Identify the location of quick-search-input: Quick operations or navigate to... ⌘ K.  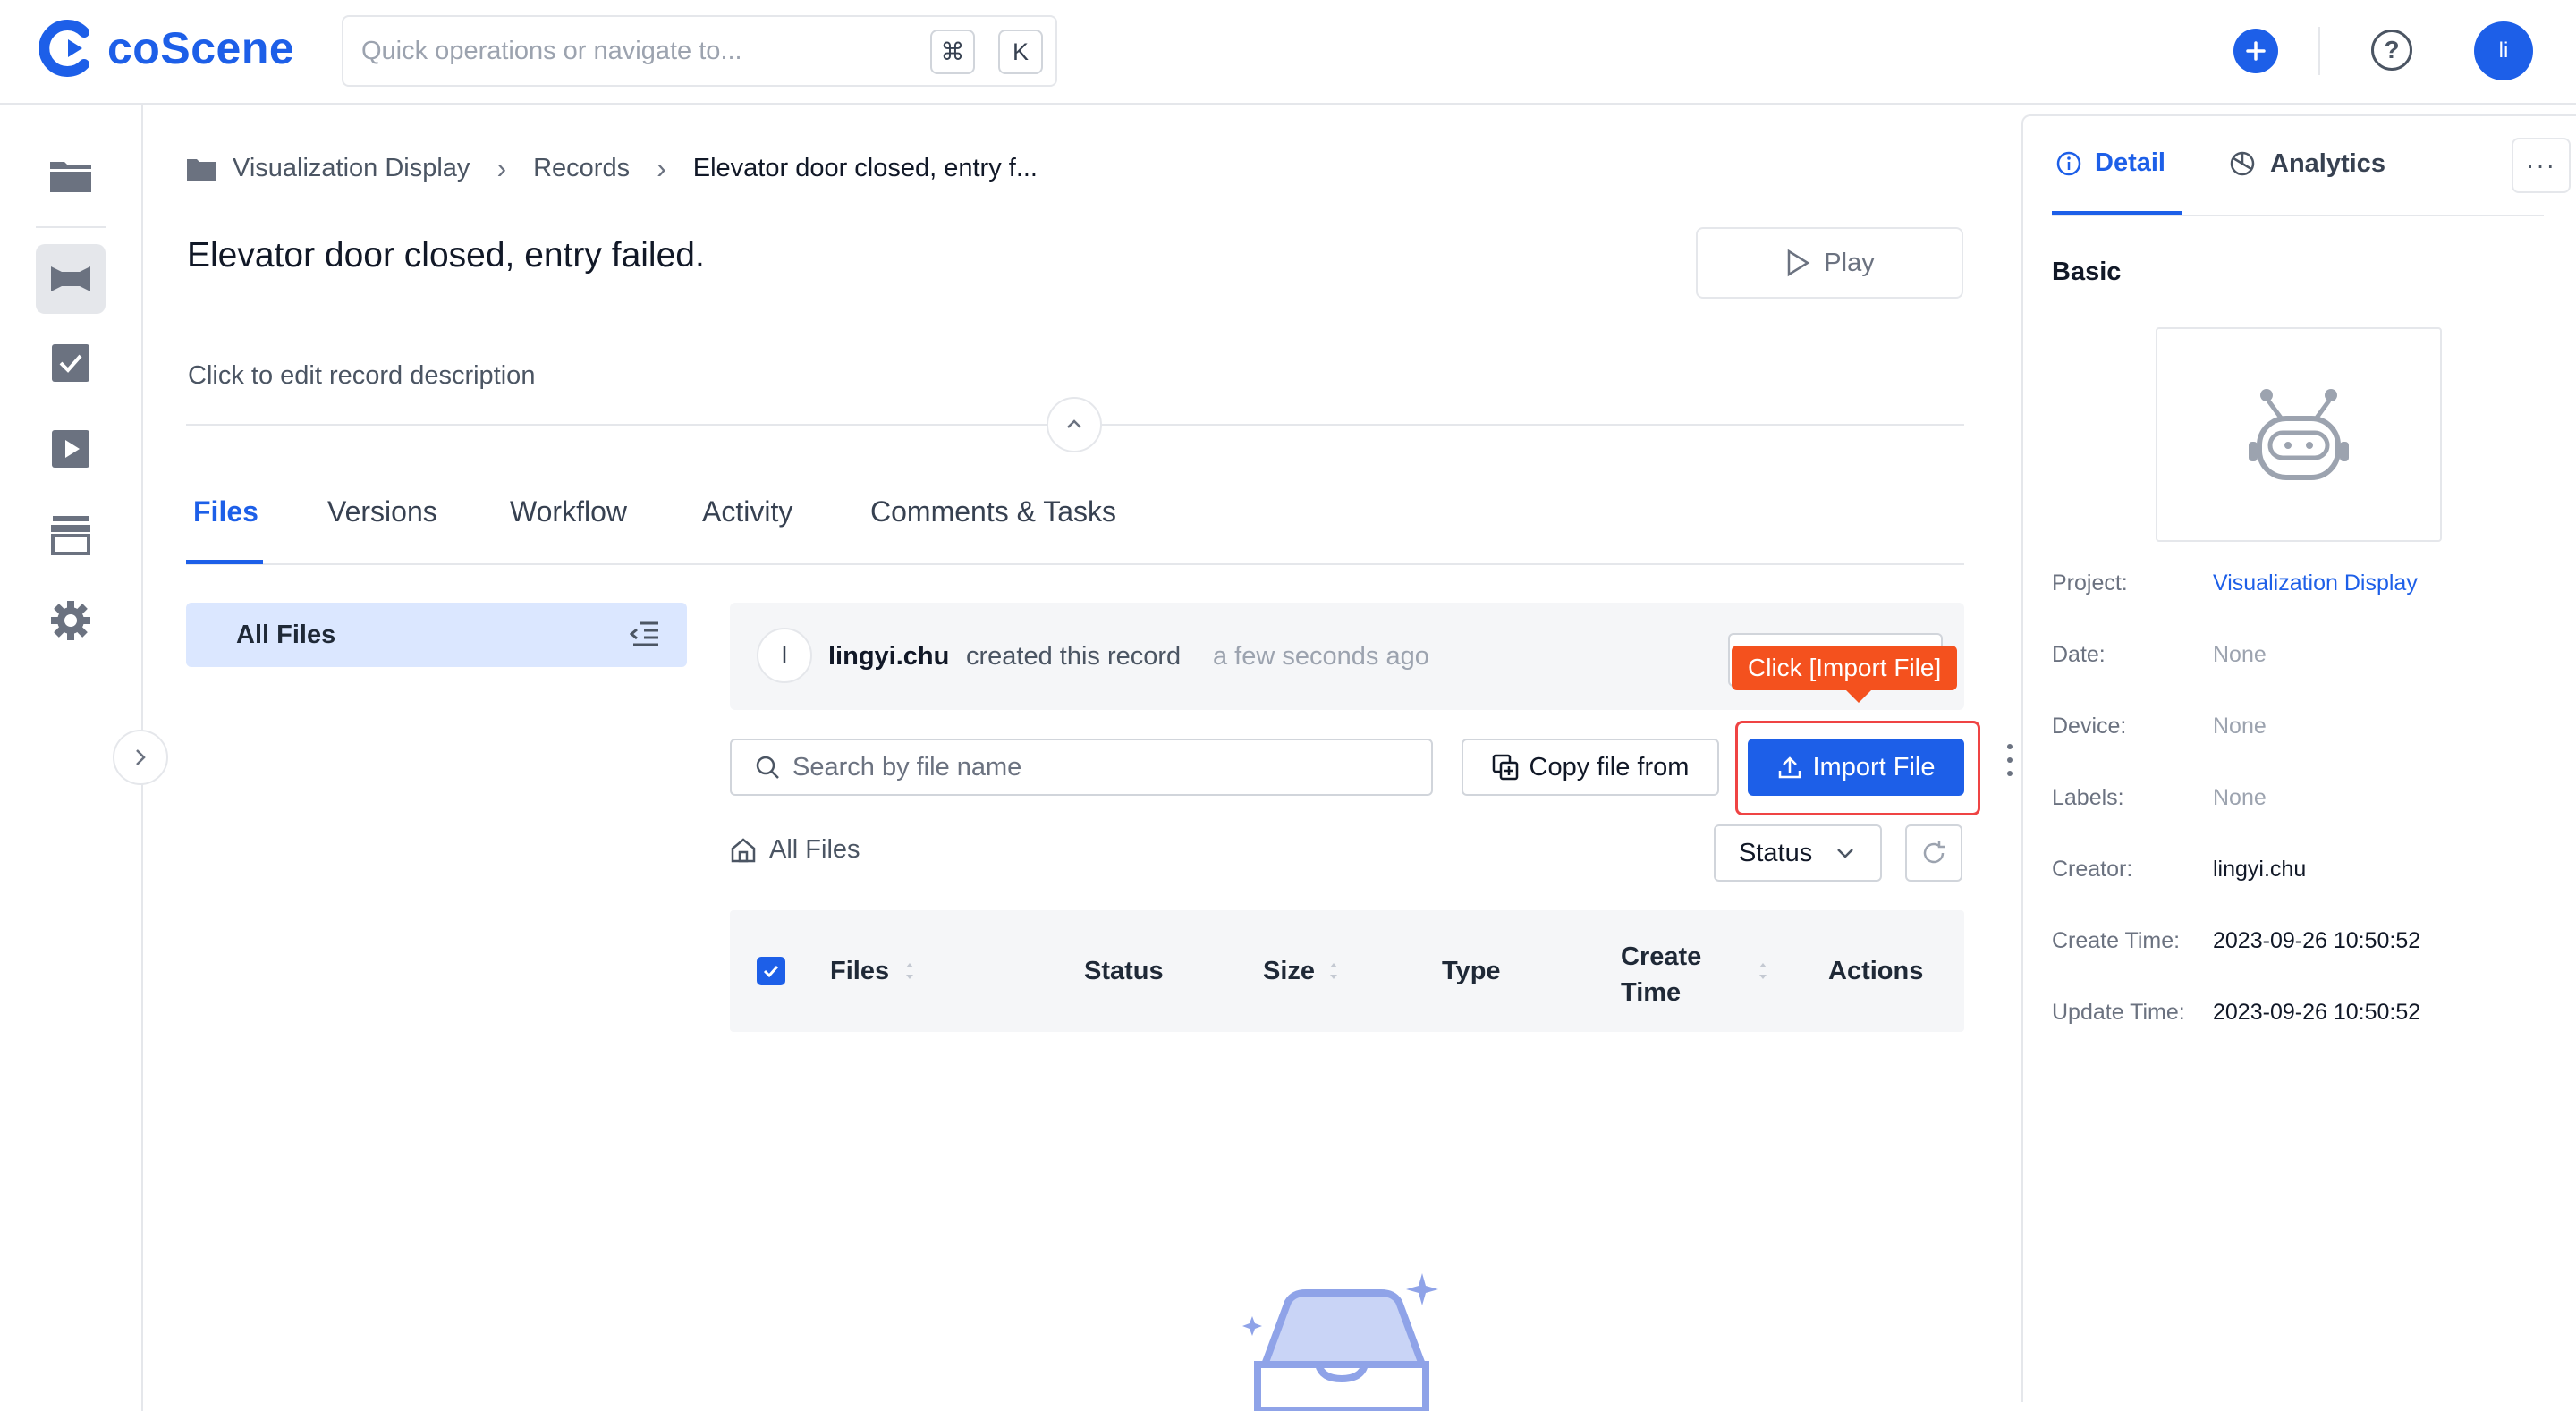
(699, 51).